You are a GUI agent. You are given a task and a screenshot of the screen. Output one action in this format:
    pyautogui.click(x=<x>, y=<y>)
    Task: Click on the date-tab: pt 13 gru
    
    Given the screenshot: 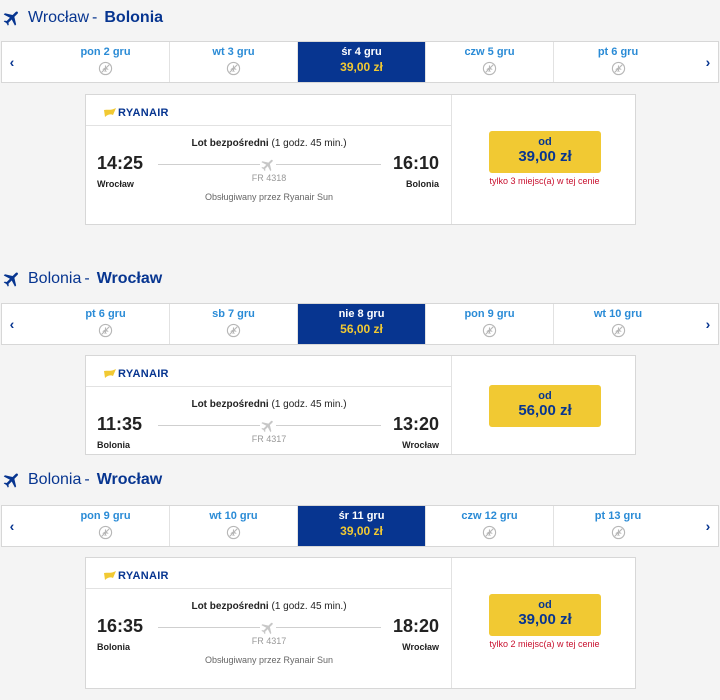 What is the action you would take?
    pyautogui.click(x=618, y=526)
    